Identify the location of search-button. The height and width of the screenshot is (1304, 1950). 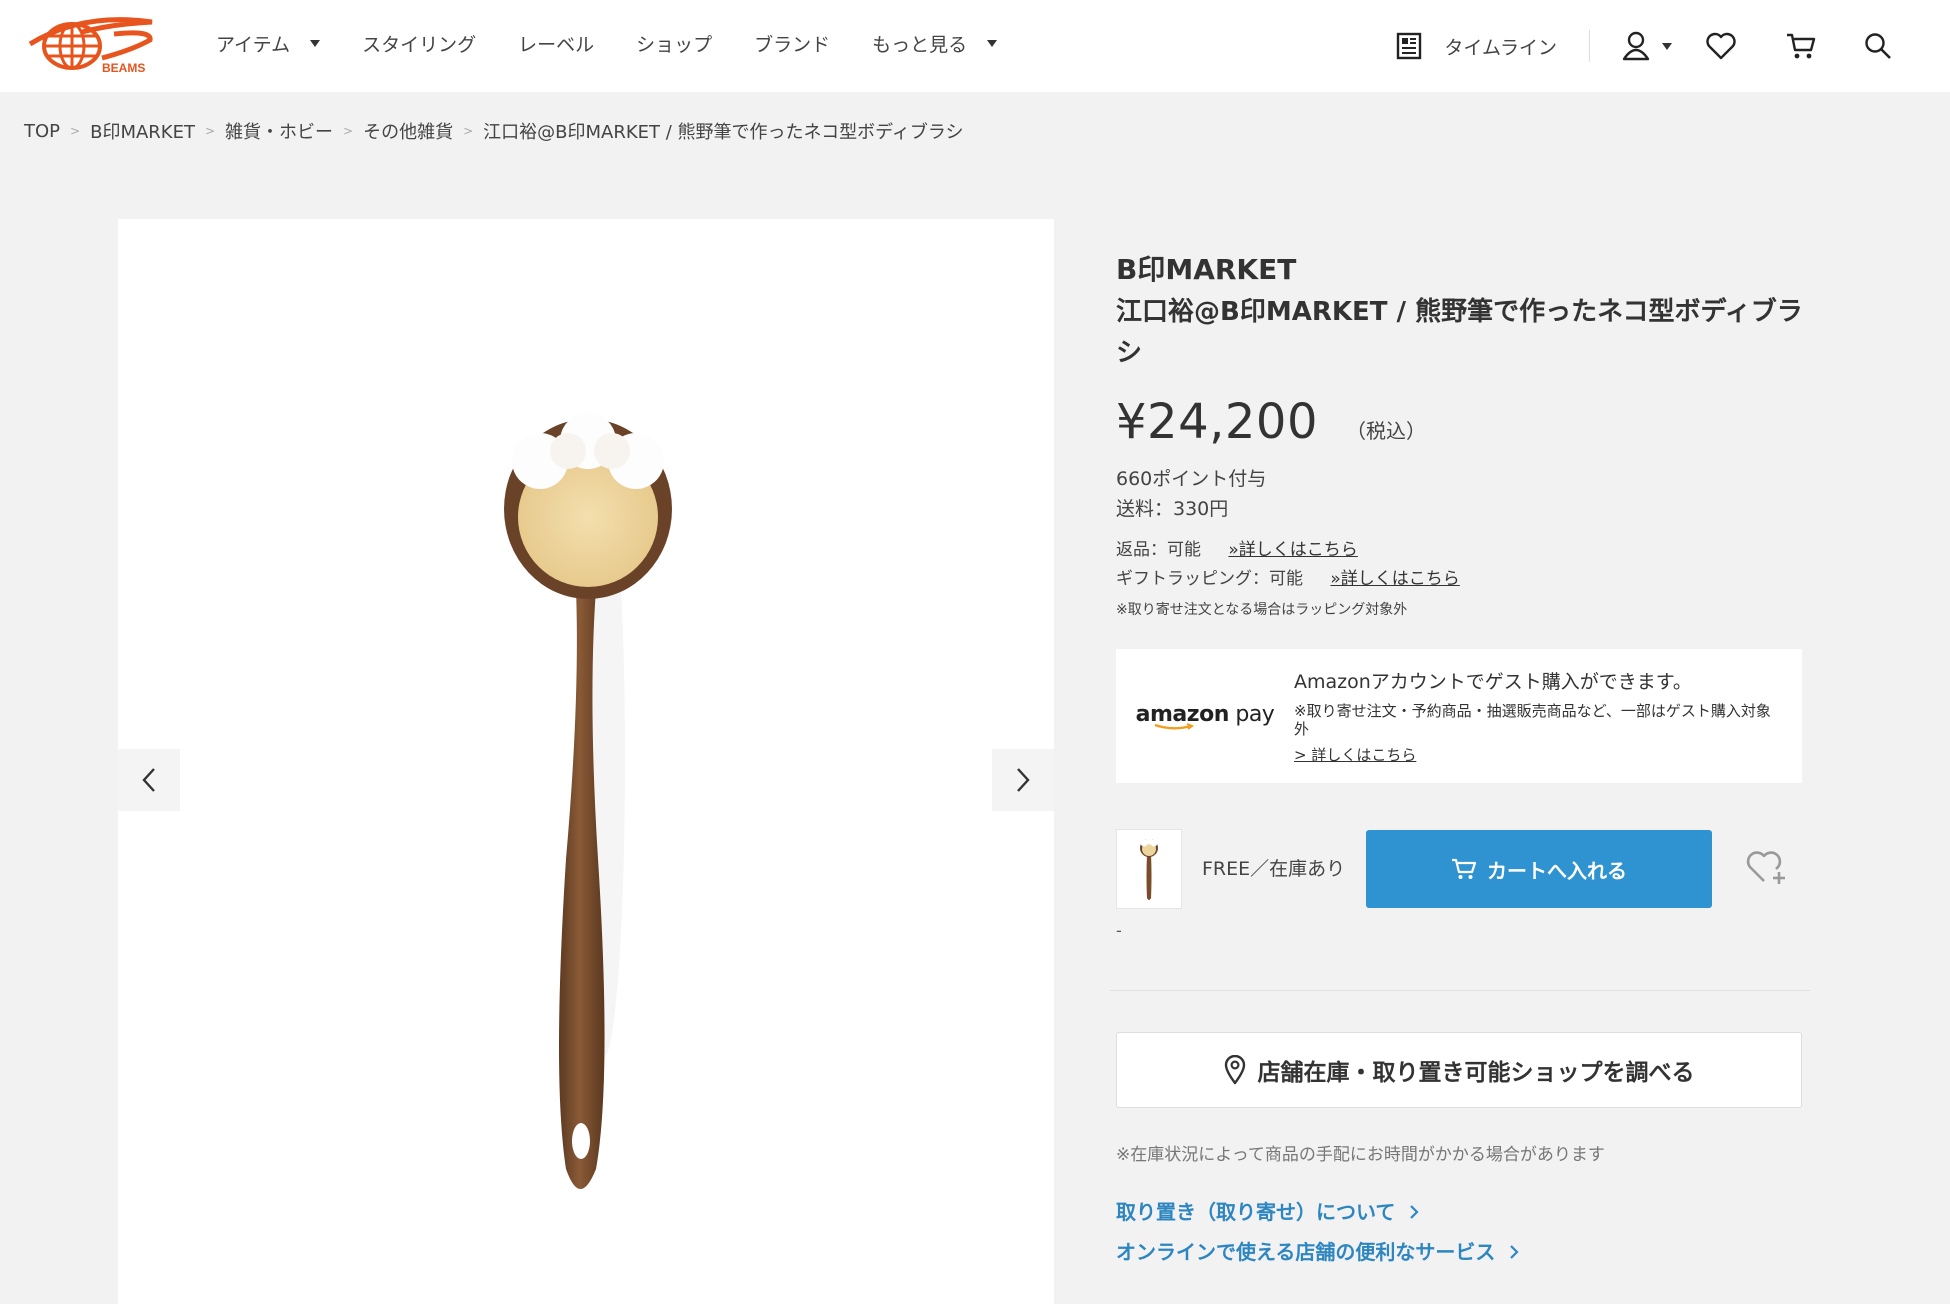
(1878, 46).